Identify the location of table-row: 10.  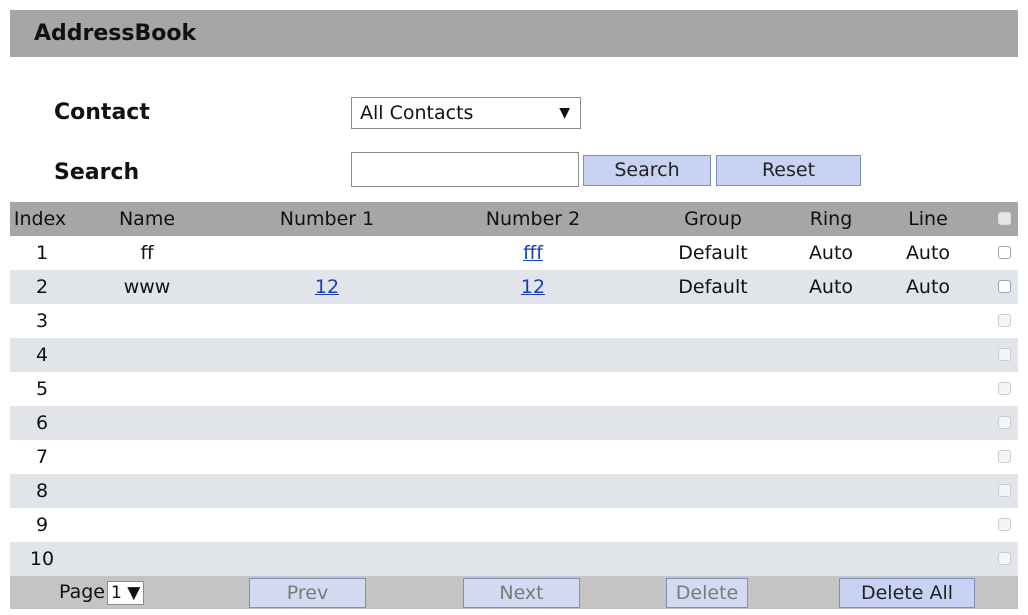
(514, 559).